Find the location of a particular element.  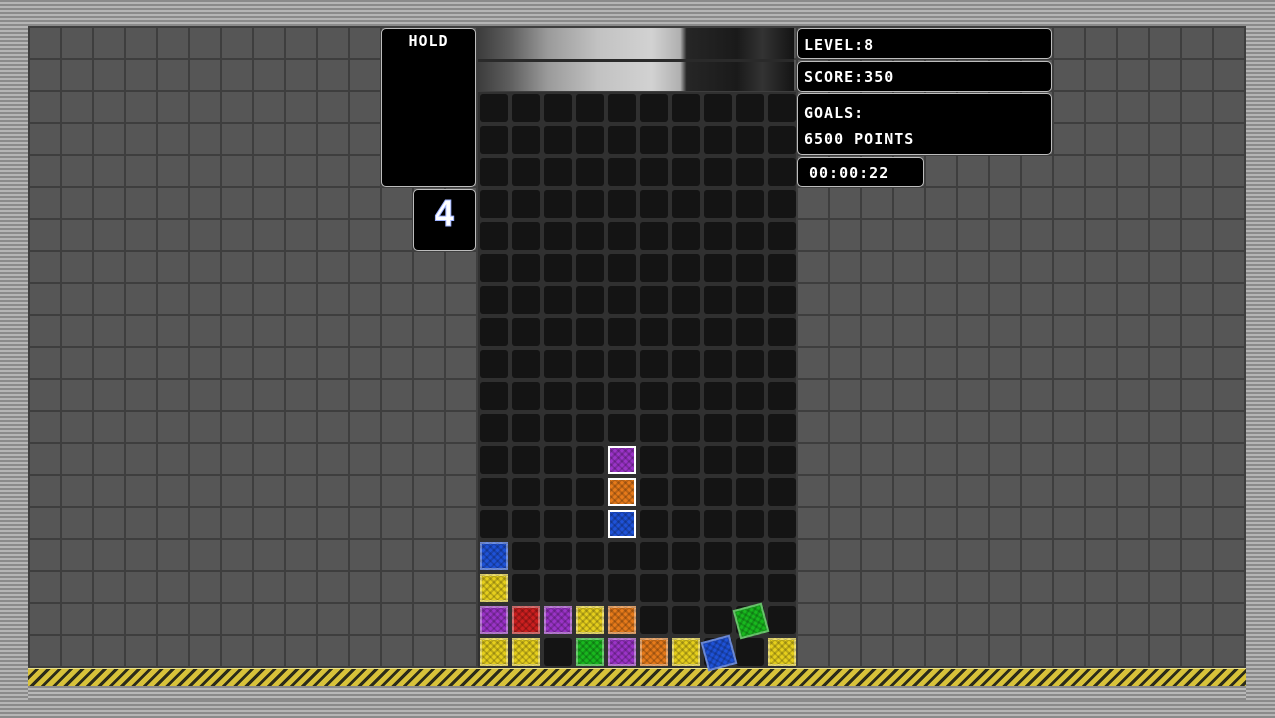

score-box: SCORE:350 is located at coordinates (924, 76).